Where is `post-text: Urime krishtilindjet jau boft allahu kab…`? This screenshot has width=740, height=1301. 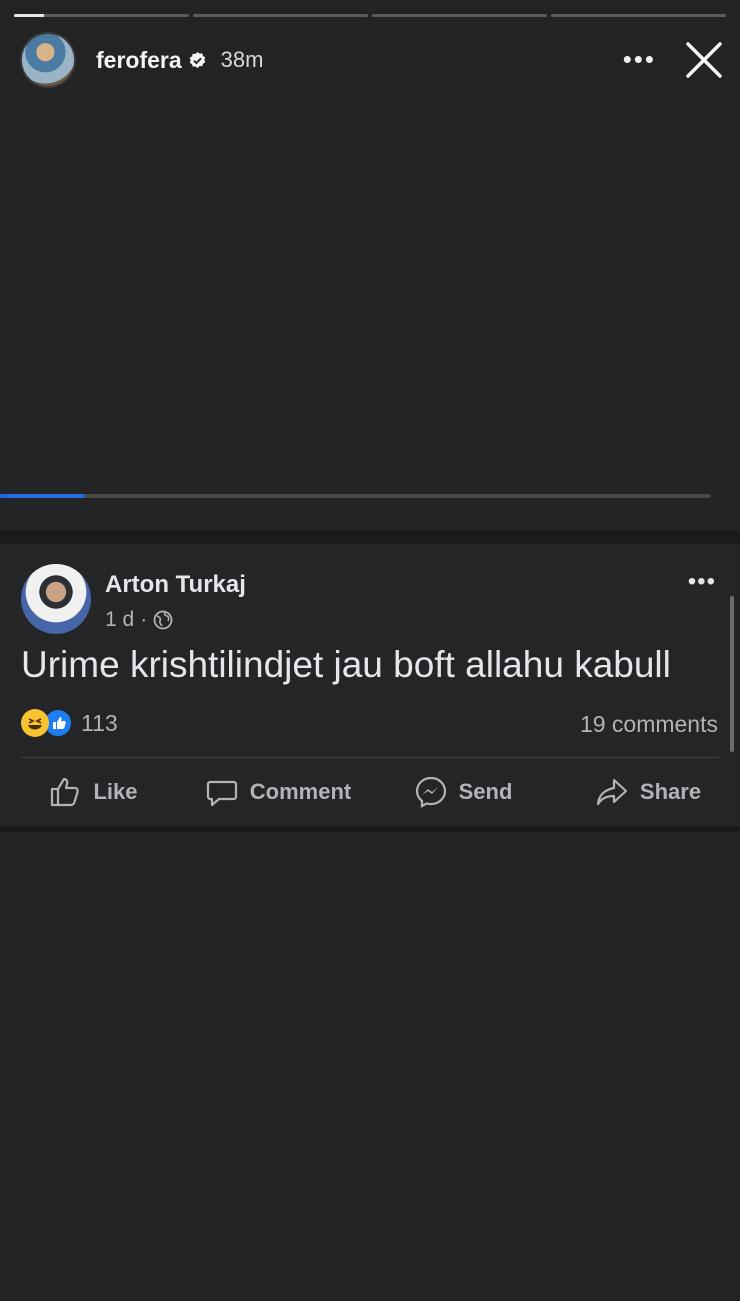 post-text: Urime krishtilindjet jau boft allahu kab… is located at coordinates (346, 664).